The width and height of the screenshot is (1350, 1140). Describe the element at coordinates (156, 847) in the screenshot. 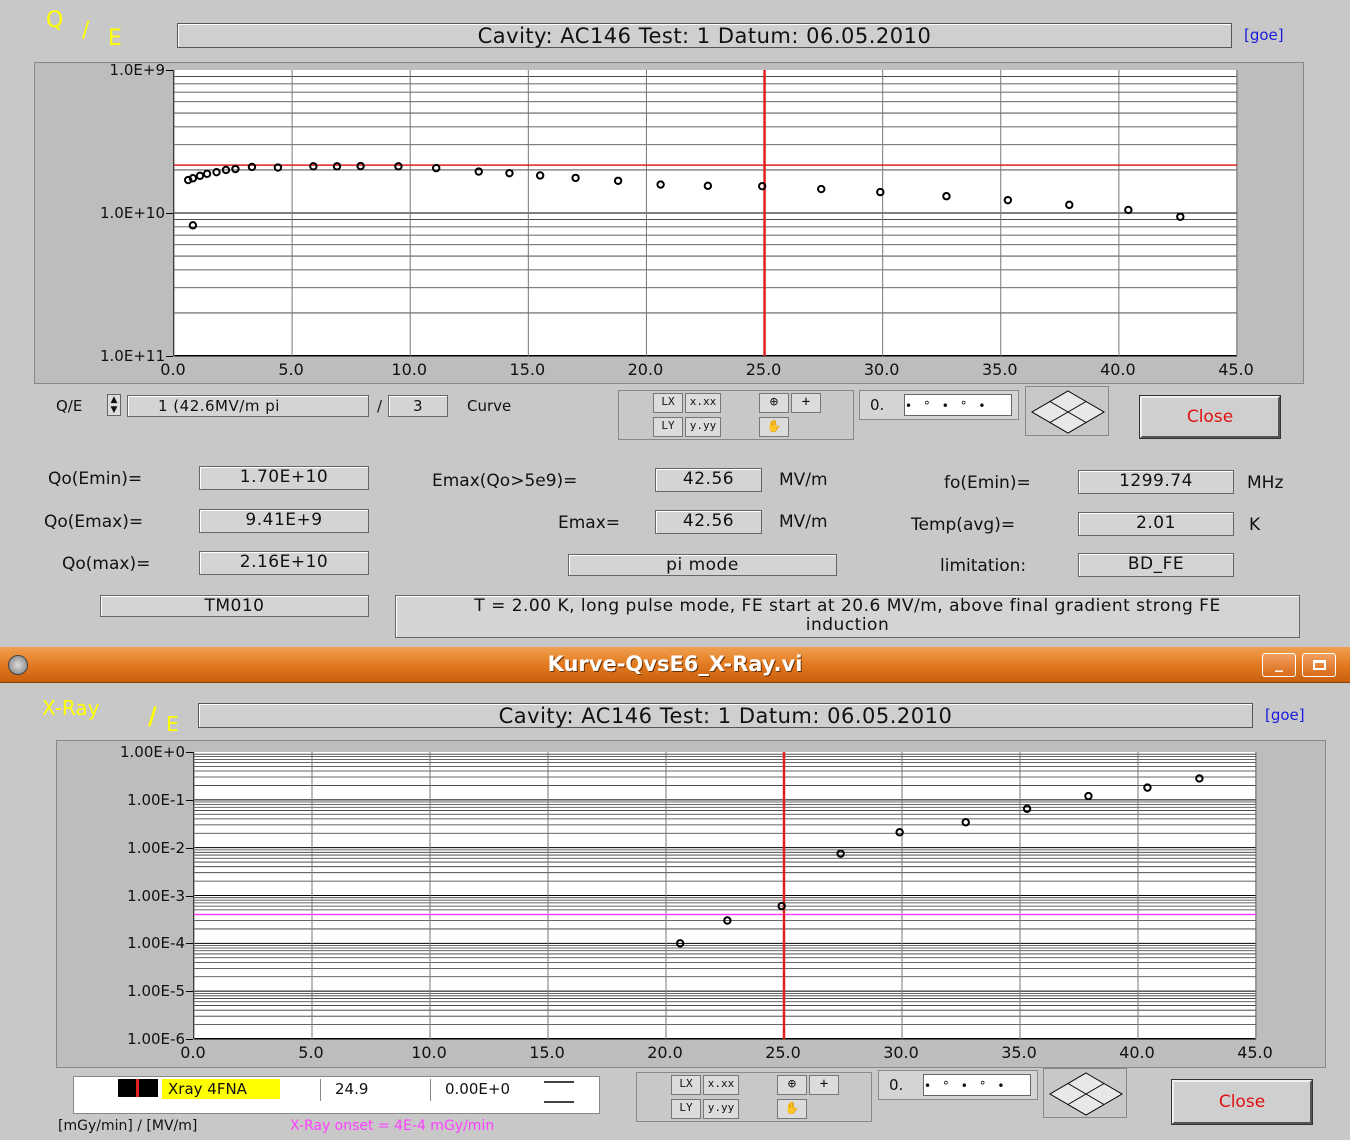

I see `y-tick-label: 1.00E-2` at that location.